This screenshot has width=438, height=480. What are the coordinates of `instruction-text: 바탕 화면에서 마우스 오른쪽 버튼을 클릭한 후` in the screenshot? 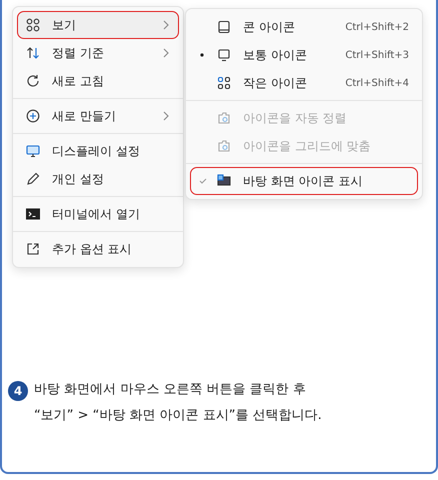 It's located at (170, 390).